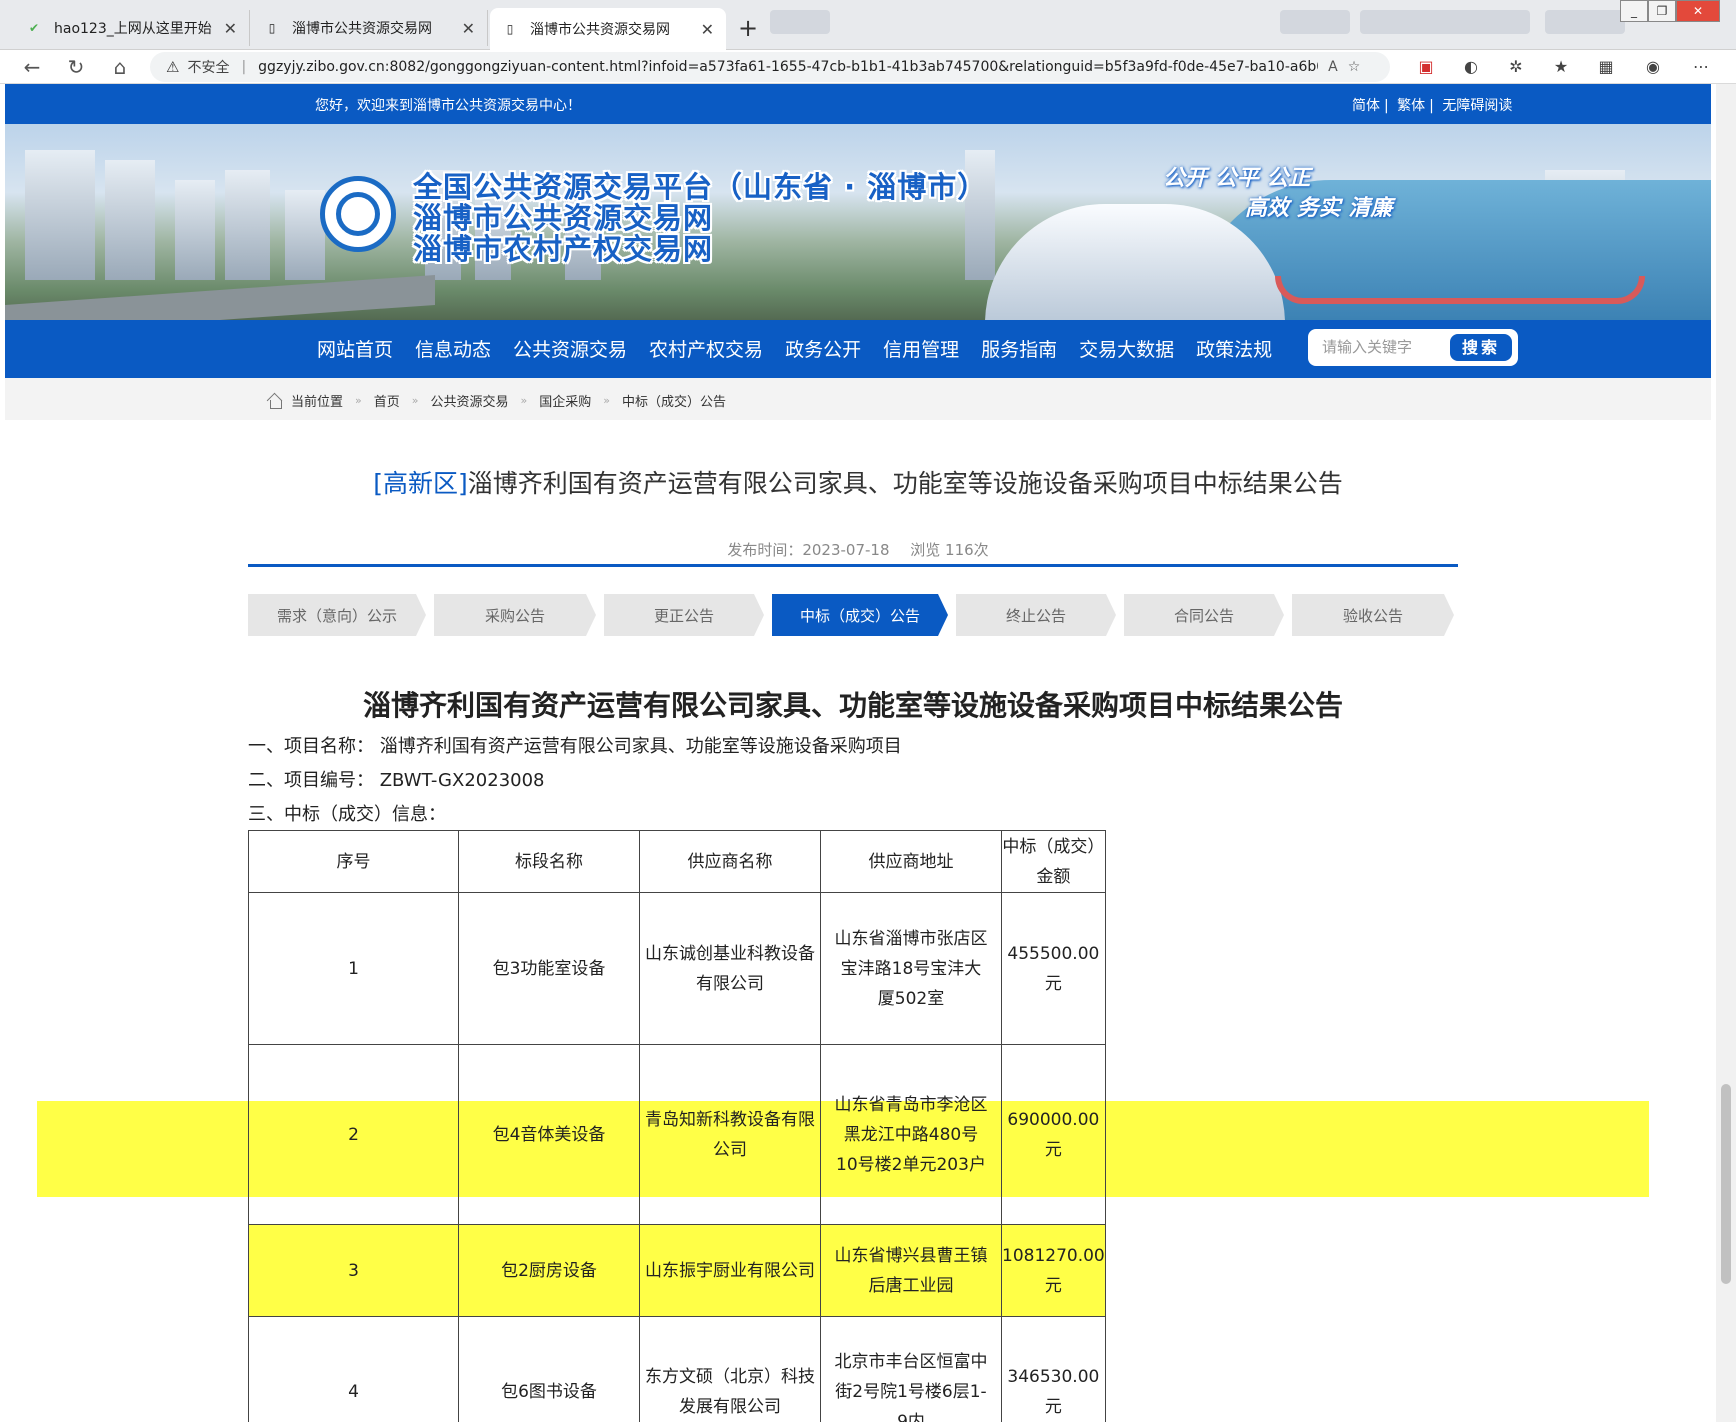 This screenshot has height=1422, width=1736. What do you see at coordinates (1726, 1184) in the screenshot?
I see `scrollbar-thumb` at bounding box center [1726, 1184].